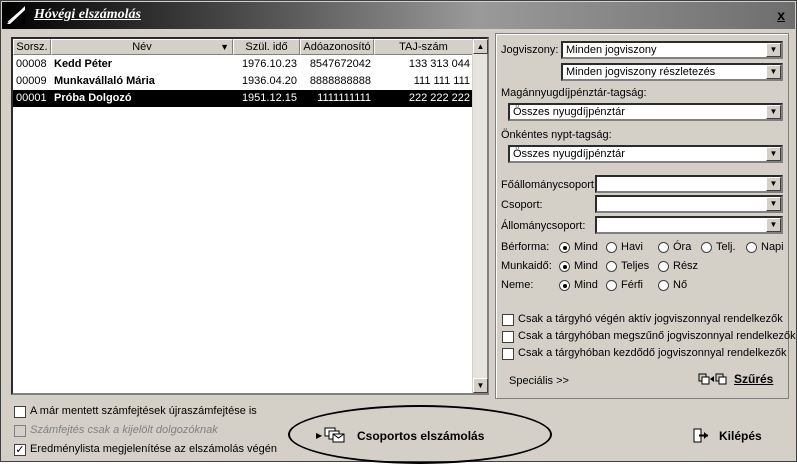 The height and width of the screenshot is (464, 797). Describe the element at coordinates (564, 285) in the screenshot. I see `neme-mind-radio` at that location.